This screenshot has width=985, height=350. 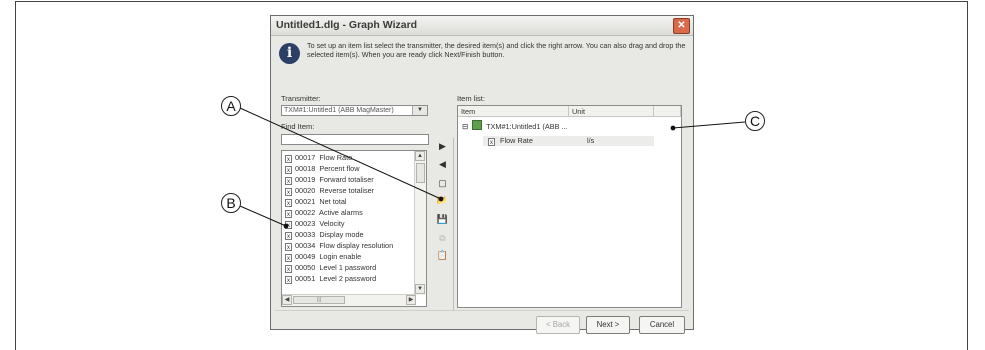 I want to click on leader-dot-c, so click(x=673, y=128).